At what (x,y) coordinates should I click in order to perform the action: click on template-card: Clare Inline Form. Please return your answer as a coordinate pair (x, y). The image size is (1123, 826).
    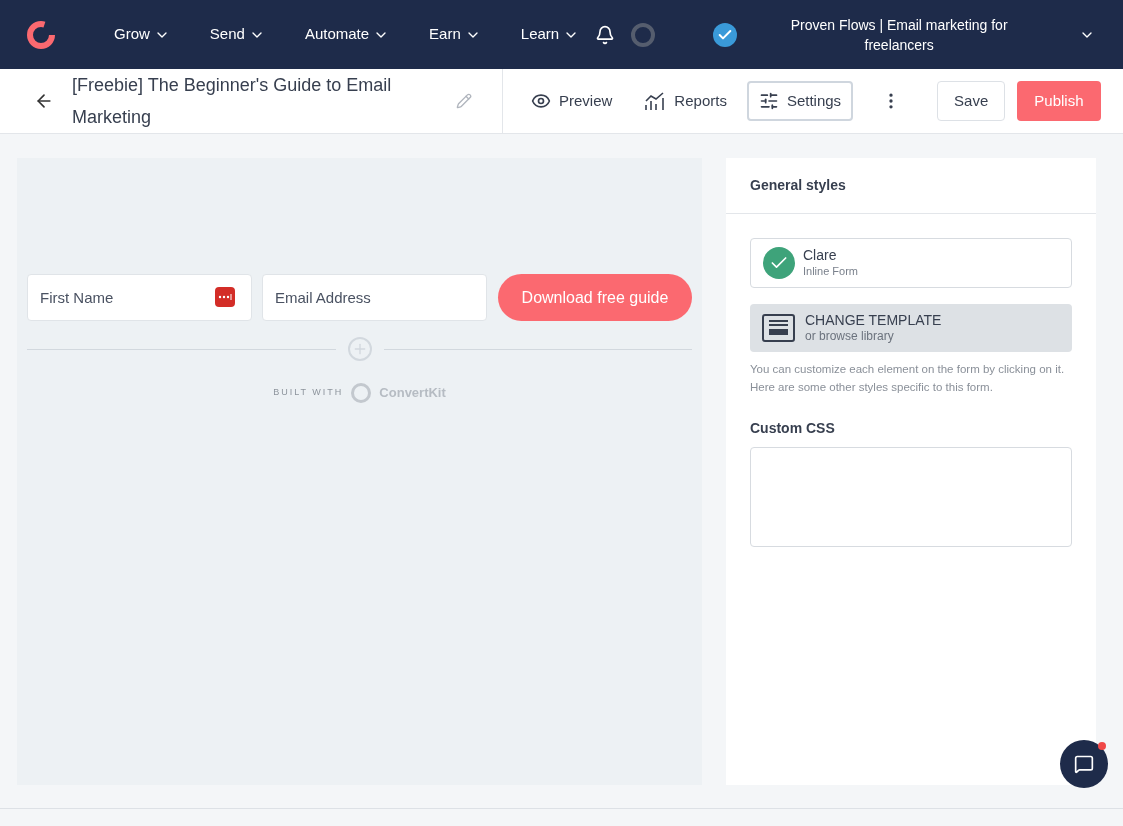
    Looking at the image, I should click on (911, 263).